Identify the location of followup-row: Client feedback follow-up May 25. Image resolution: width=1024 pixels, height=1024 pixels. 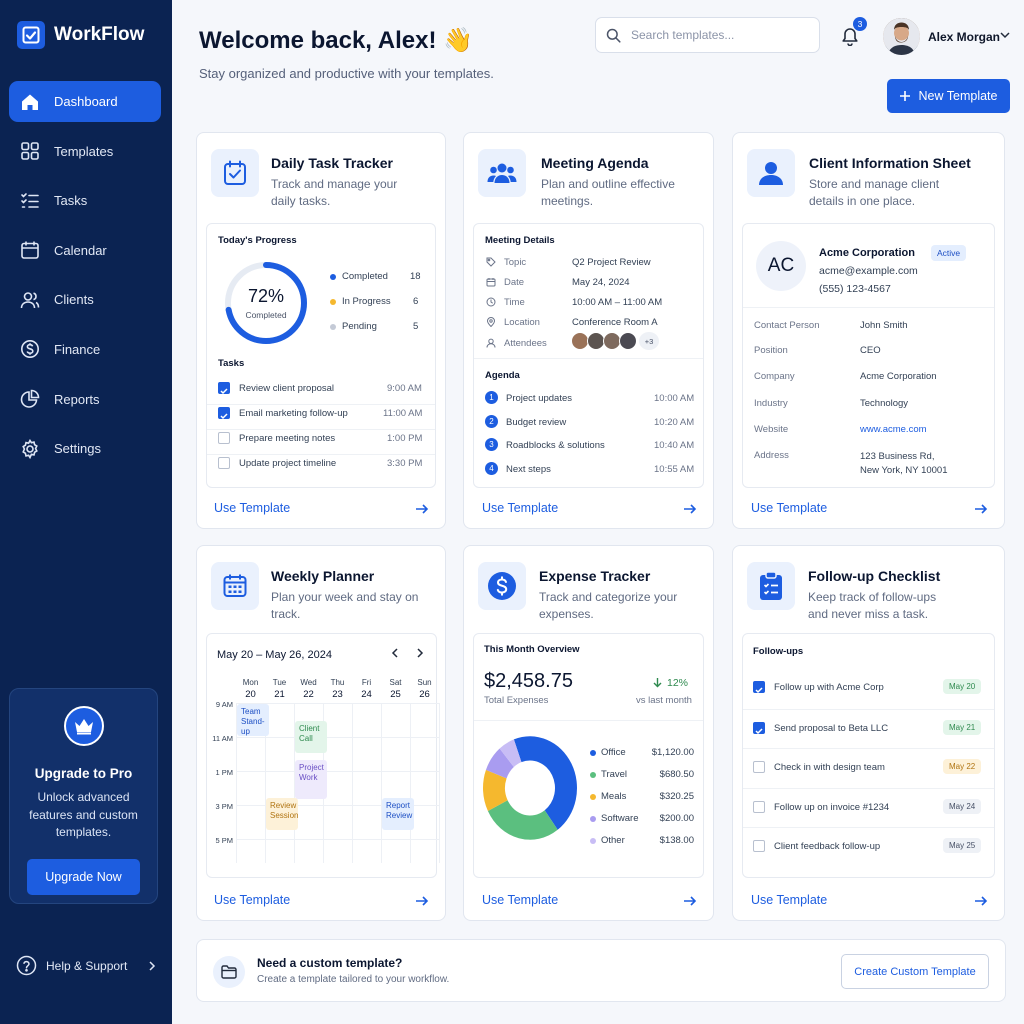
(868, 845).